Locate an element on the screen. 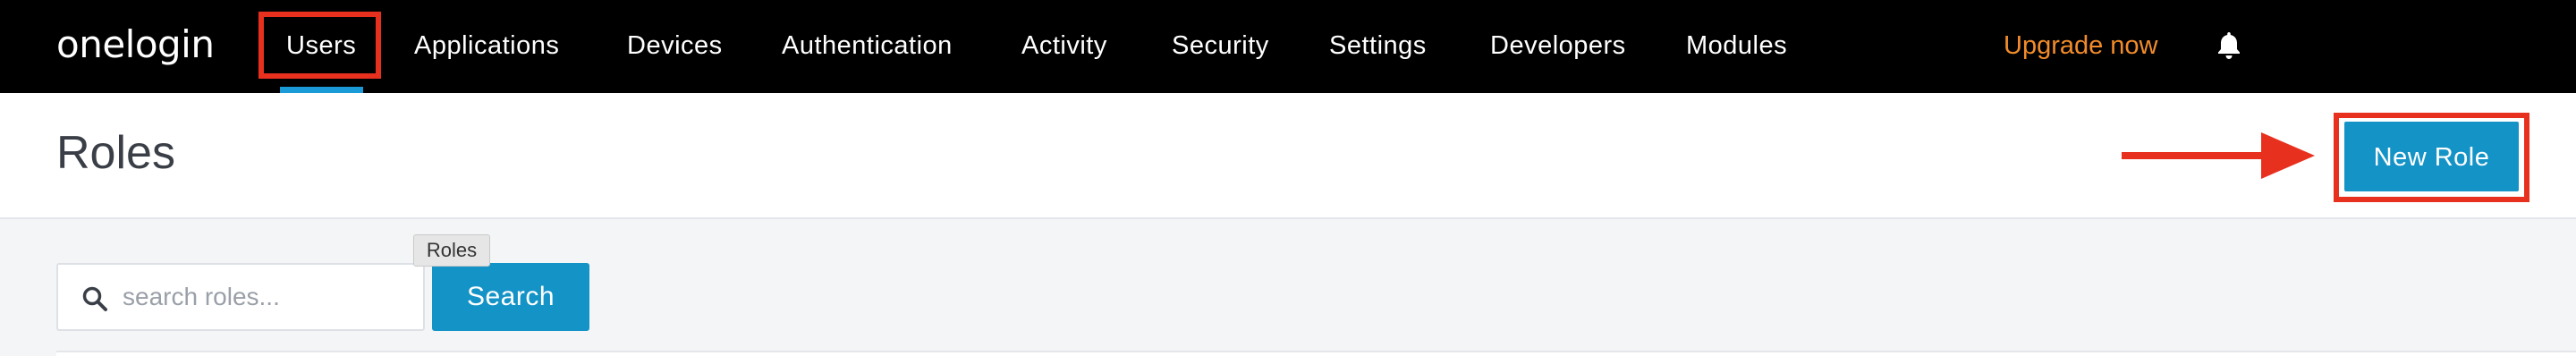 The width and height of the screenshot is (2576, 356). upgrade-now-link: Upgrade now is located at coordinates (2081, 45).